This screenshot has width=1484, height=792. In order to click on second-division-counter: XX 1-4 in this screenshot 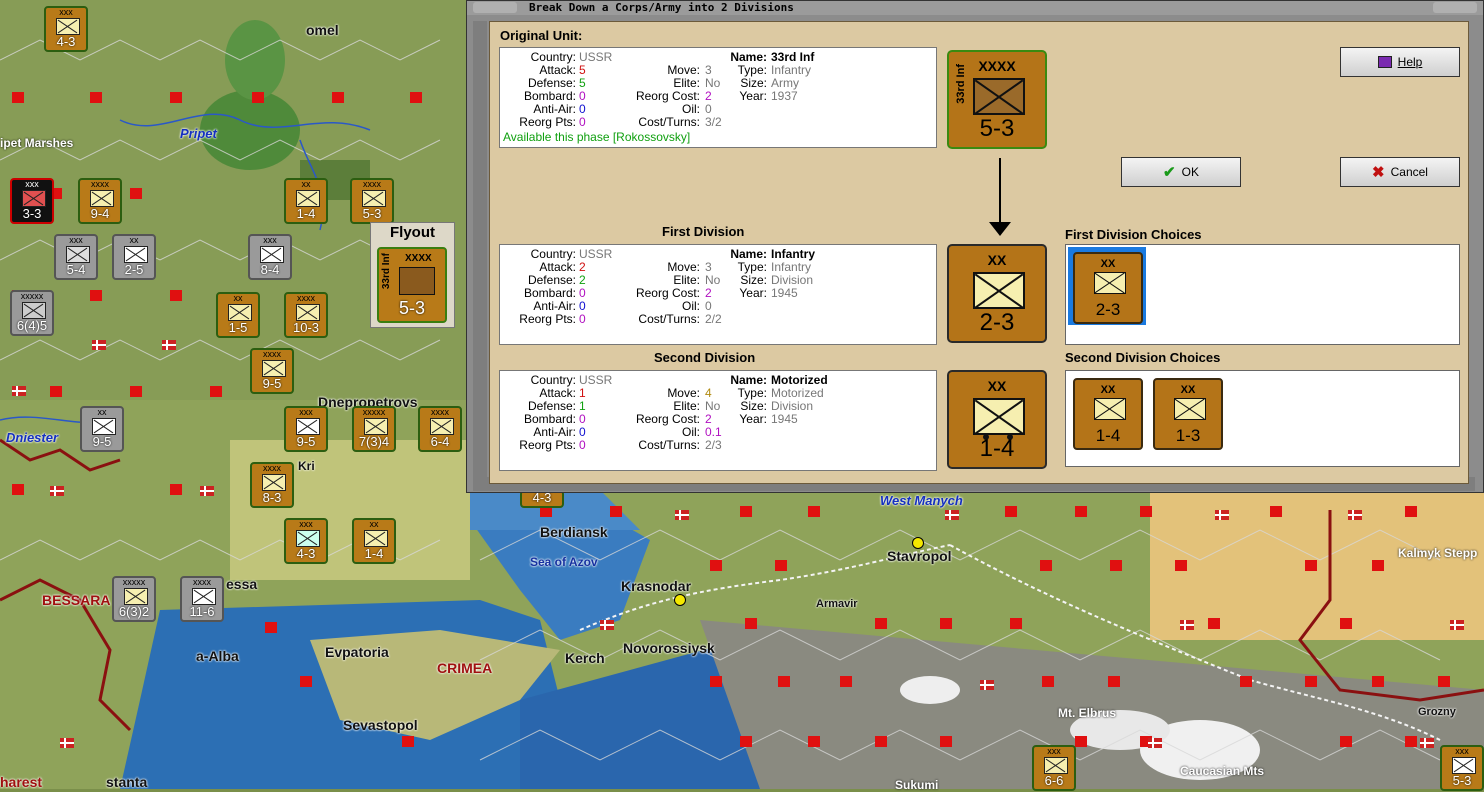, I will do `click(997, 419)`.